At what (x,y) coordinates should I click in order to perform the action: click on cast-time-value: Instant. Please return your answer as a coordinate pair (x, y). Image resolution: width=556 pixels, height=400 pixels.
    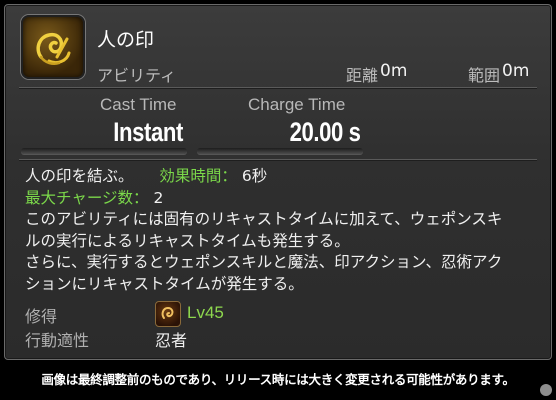
    Looking at the image, I should click on (148, 132).